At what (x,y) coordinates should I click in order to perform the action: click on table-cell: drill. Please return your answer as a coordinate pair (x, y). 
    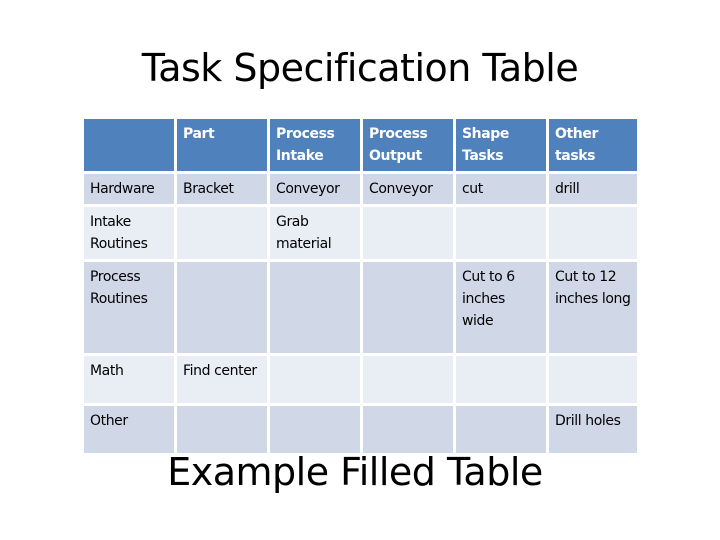
    Looking at the image, I should click on (593, 189).